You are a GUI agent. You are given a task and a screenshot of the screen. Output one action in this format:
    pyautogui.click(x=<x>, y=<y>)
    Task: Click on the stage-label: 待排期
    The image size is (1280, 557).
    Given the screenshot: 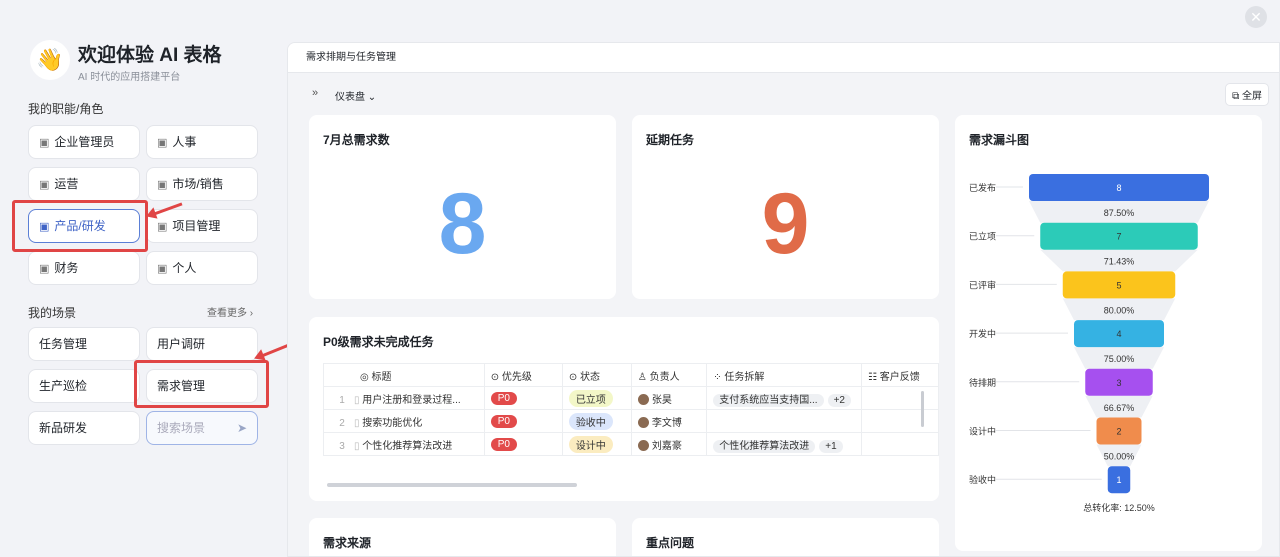 What is the action you would take?
    pyautogui.click(x=982, y=382)
    